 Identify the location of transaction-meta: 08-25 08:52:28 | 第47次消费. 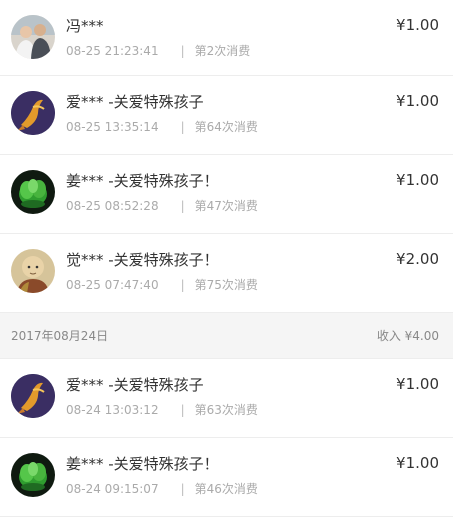
(162, 205).